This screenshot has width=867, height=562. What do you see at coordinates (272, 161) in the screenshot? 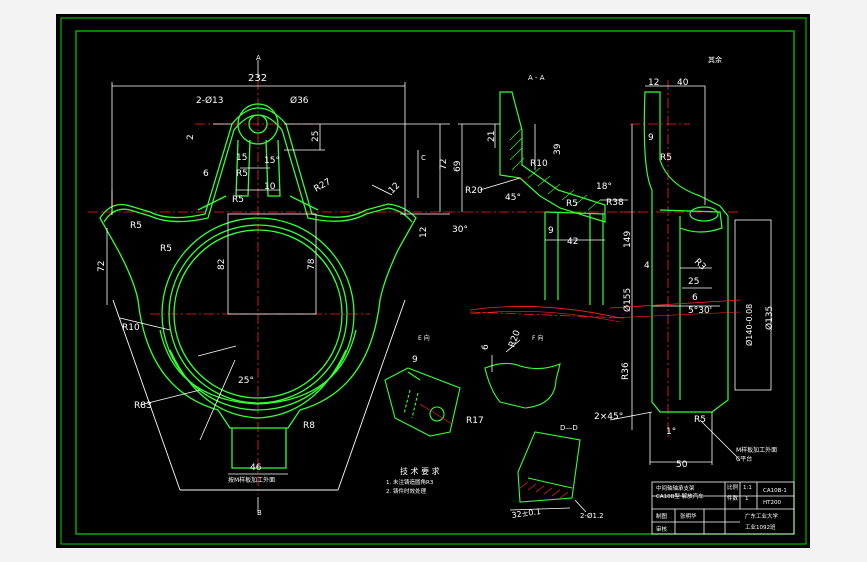
I see `dim-ang15: 15°` at bounding box center [272, 161].